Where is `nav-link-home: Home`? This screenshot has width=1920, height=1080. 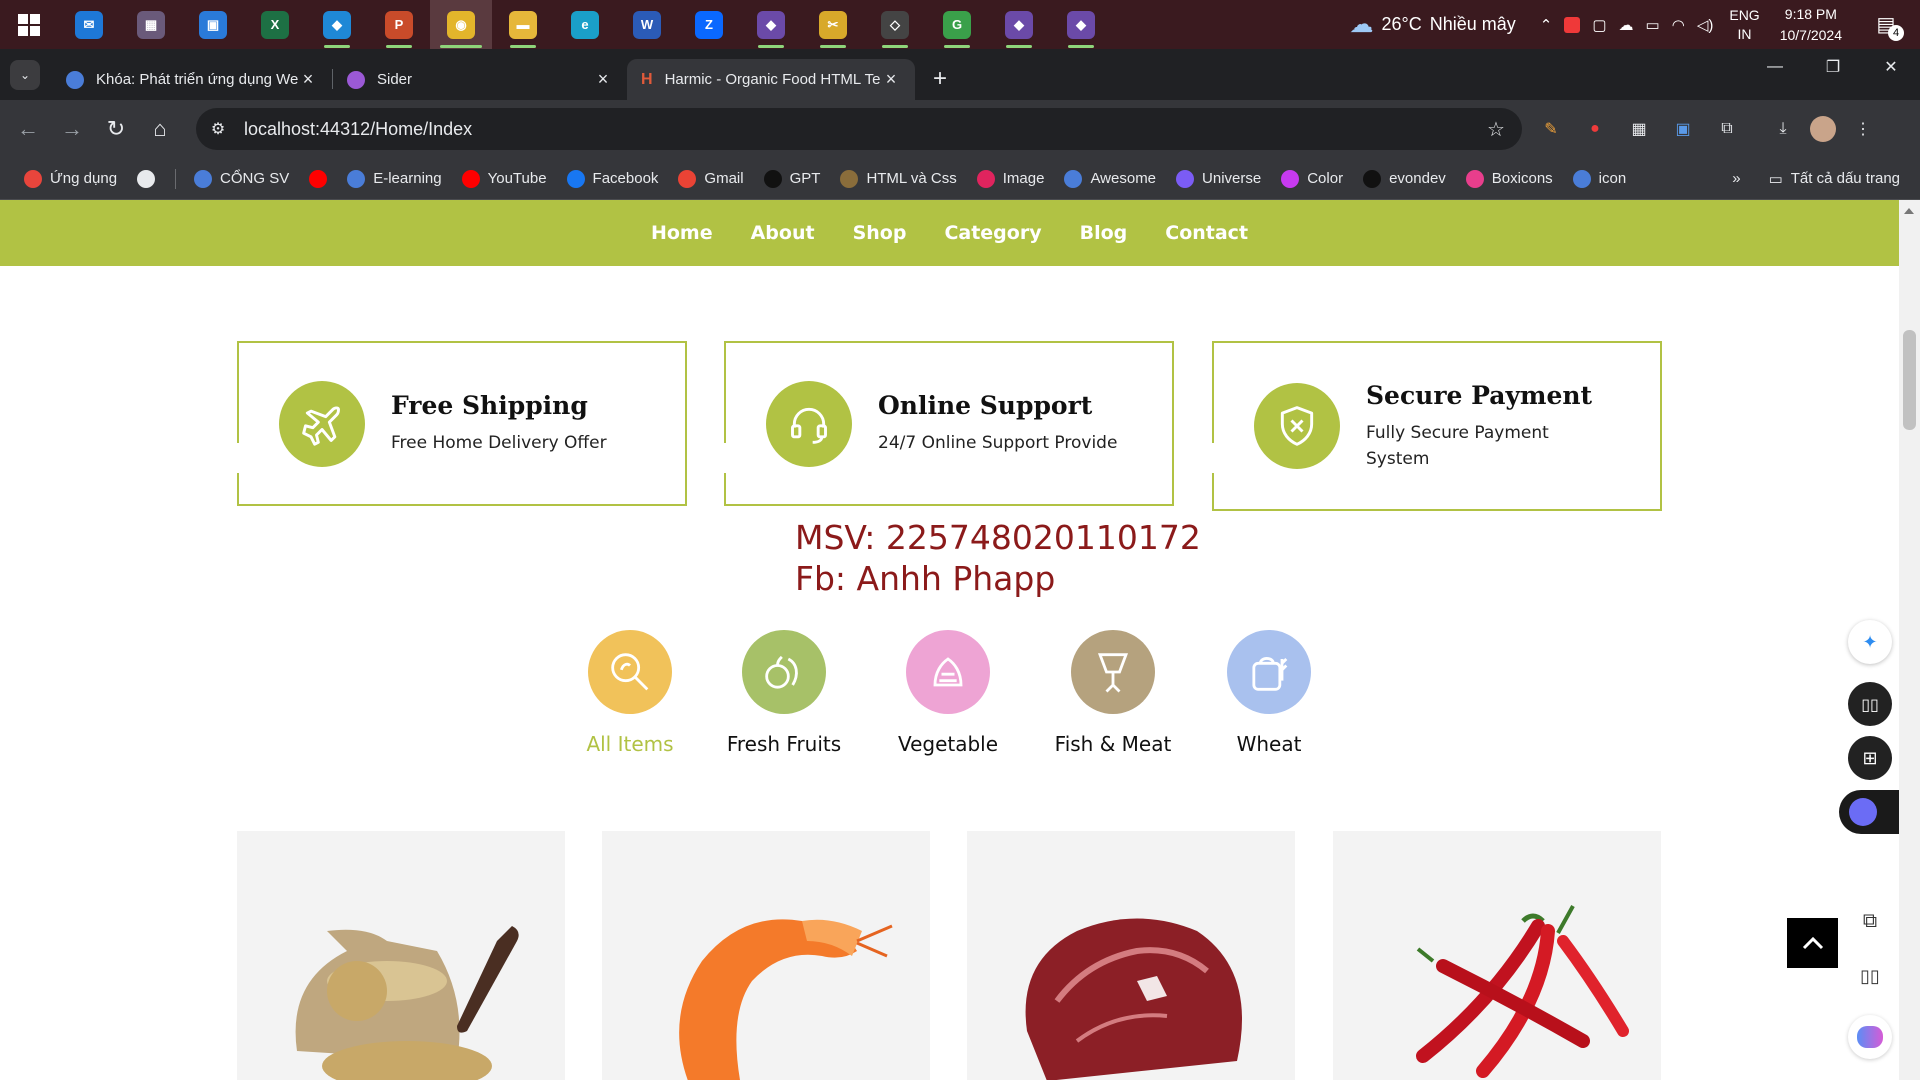 nav-link-home: Home is located at coordinates (682, 233).